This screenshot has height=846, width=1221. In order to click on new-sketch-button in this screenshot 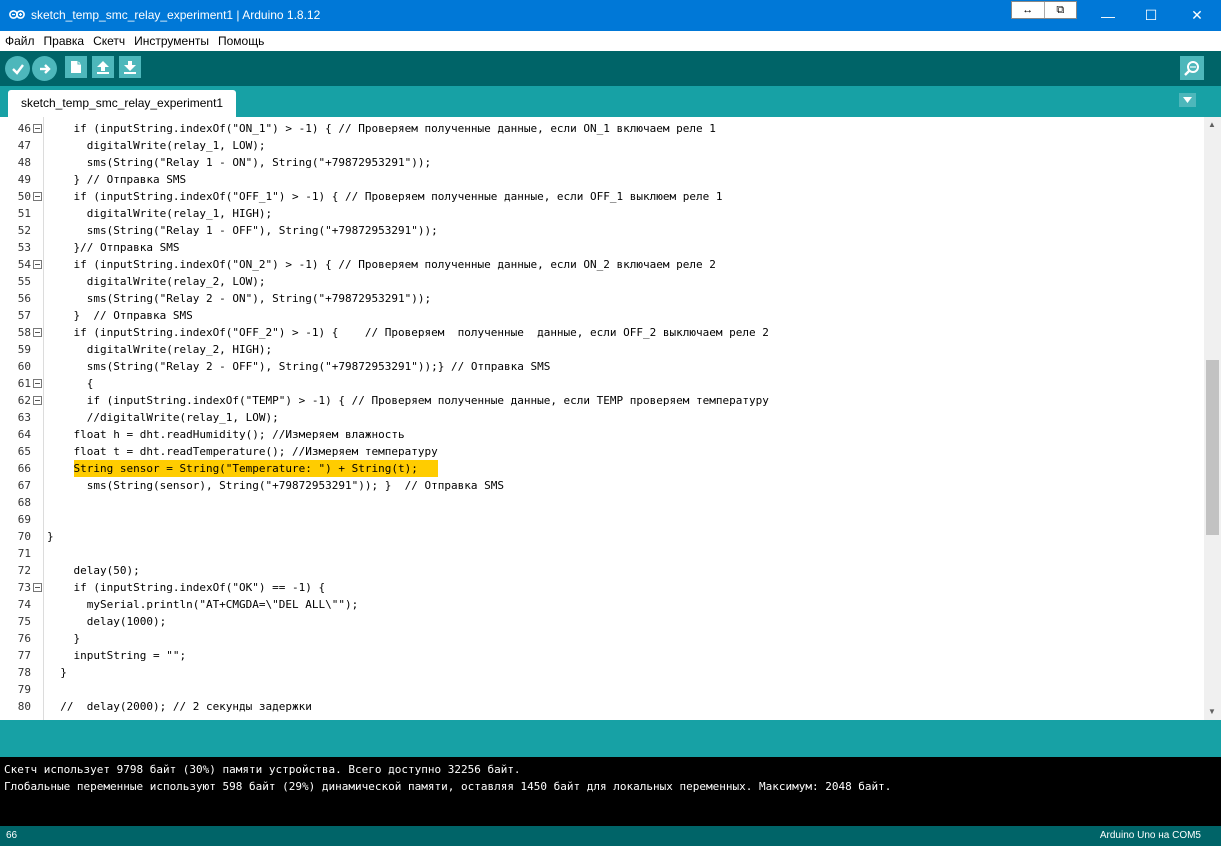, I will do `click(76, 67)`.